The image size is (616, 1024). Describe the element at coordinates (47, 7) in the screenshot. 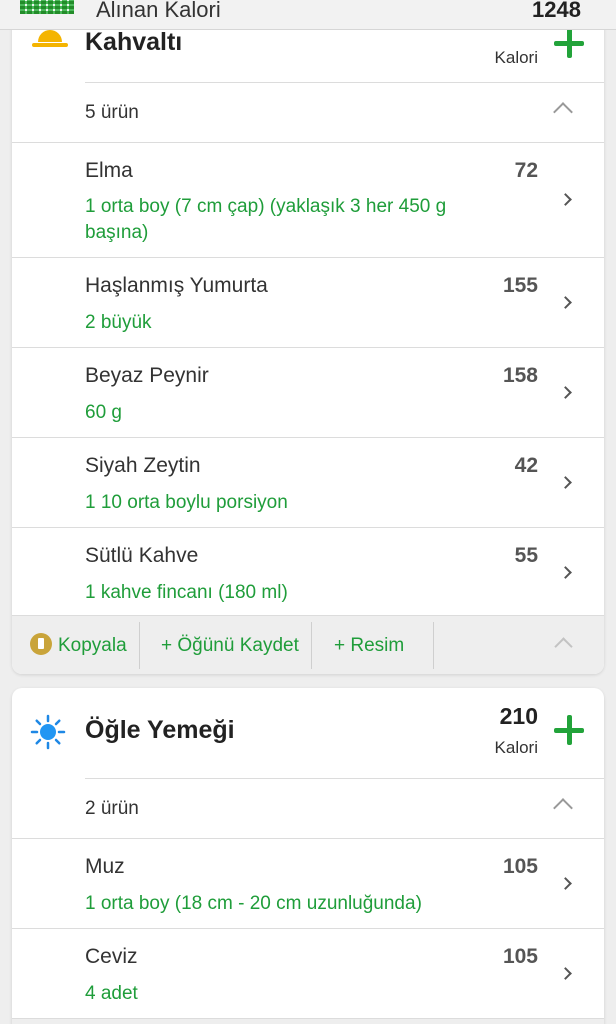

I see `calorie-grid-icon` at that location.